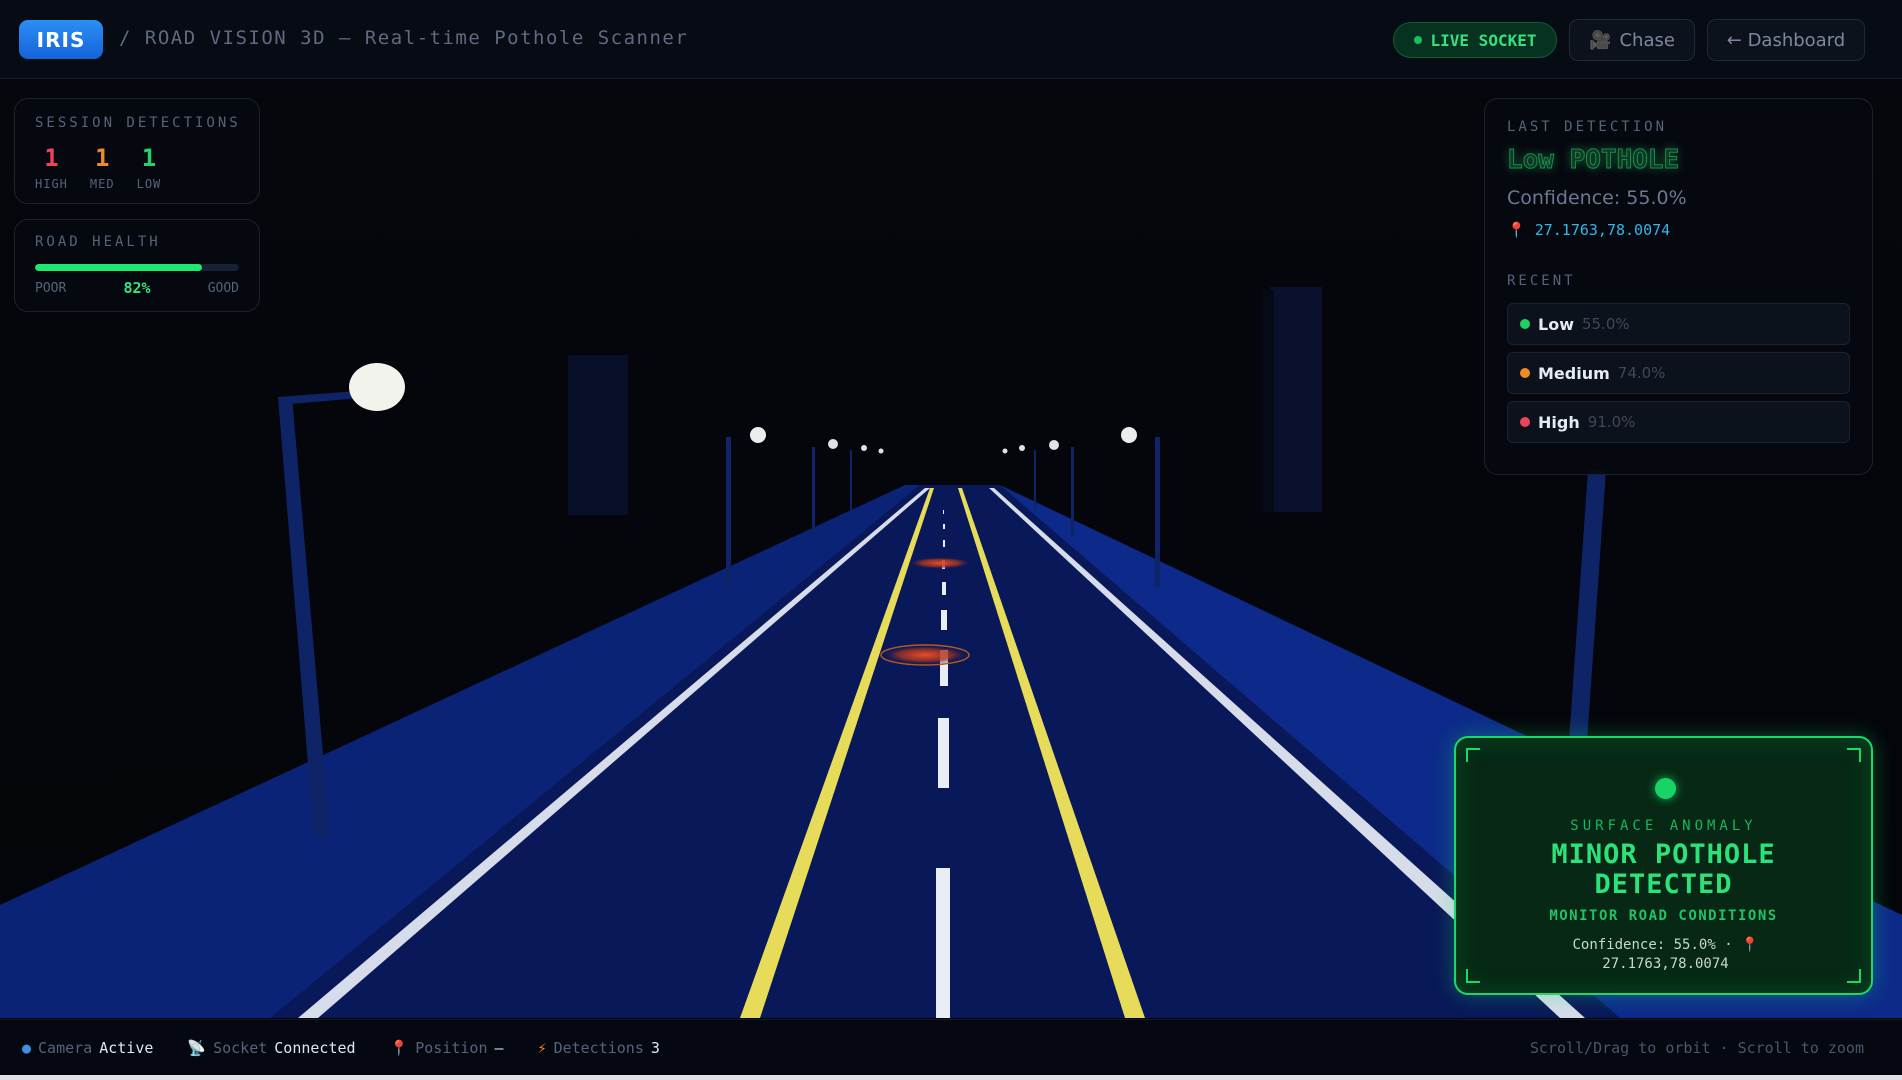 This screenshot has height=1080, width=1902. I want to click on alert-meta-line1: Confidence: 55.0% · 📍, so click(1665, 945).